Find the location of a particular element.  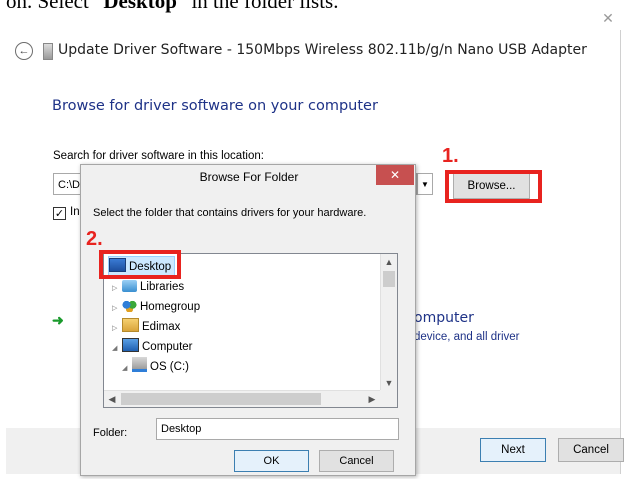

vertical-scrollbar: ▲ ▼ is located at coordinates (388, 322).